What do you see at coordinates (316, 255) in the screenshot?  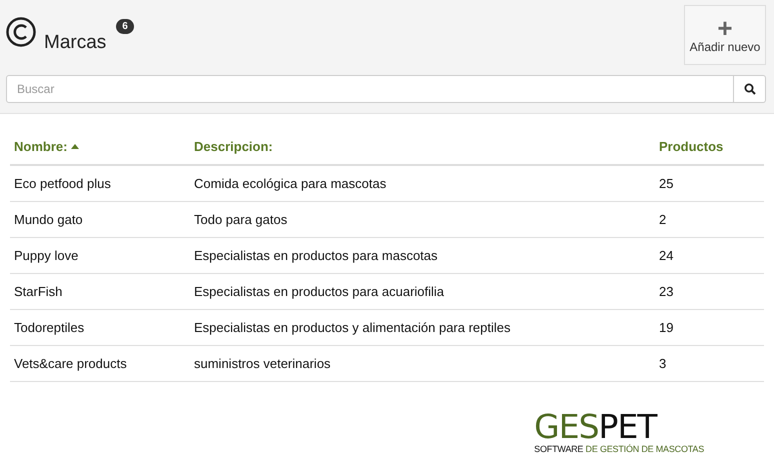 I see `table-cell: Especialistas en productos para mascotas` at bounding box center [316, 255].